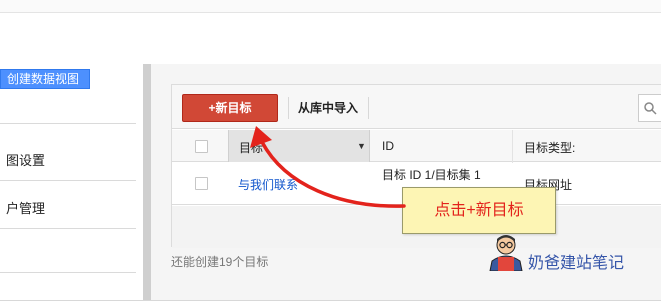 This screenshot has height=307, width=661. I want to click on type-header-label: 目标类型:, so click(549, 147).